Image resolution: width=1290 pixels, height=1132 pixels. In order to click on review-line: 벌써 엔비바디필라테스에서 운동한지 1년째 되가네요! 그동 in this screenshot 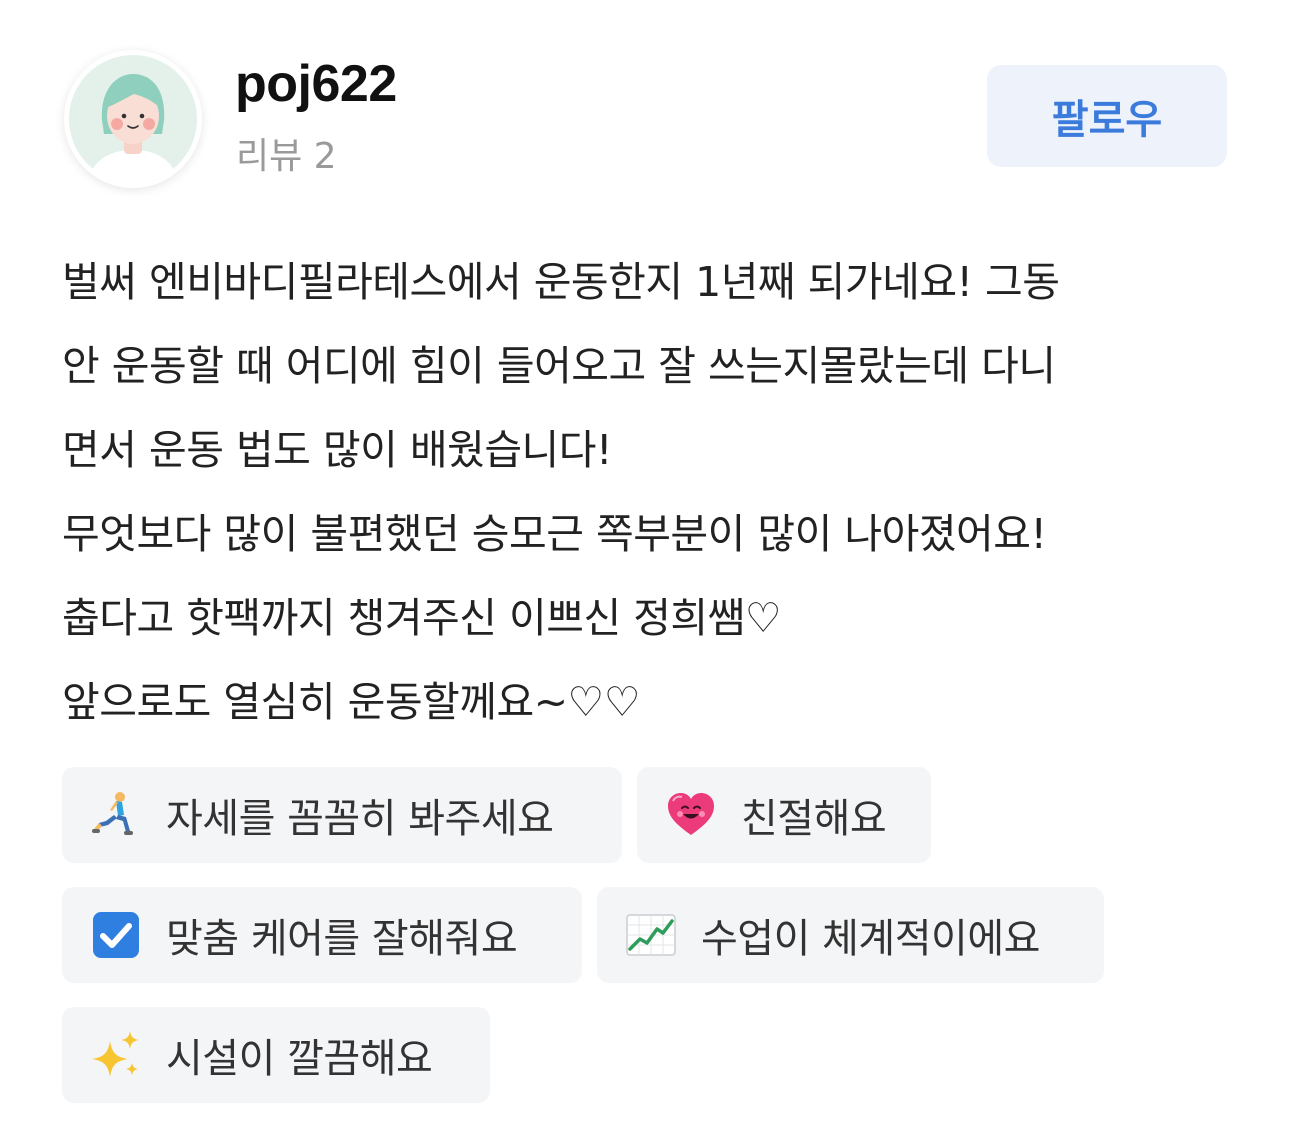, I will do `click(561, 282)`.